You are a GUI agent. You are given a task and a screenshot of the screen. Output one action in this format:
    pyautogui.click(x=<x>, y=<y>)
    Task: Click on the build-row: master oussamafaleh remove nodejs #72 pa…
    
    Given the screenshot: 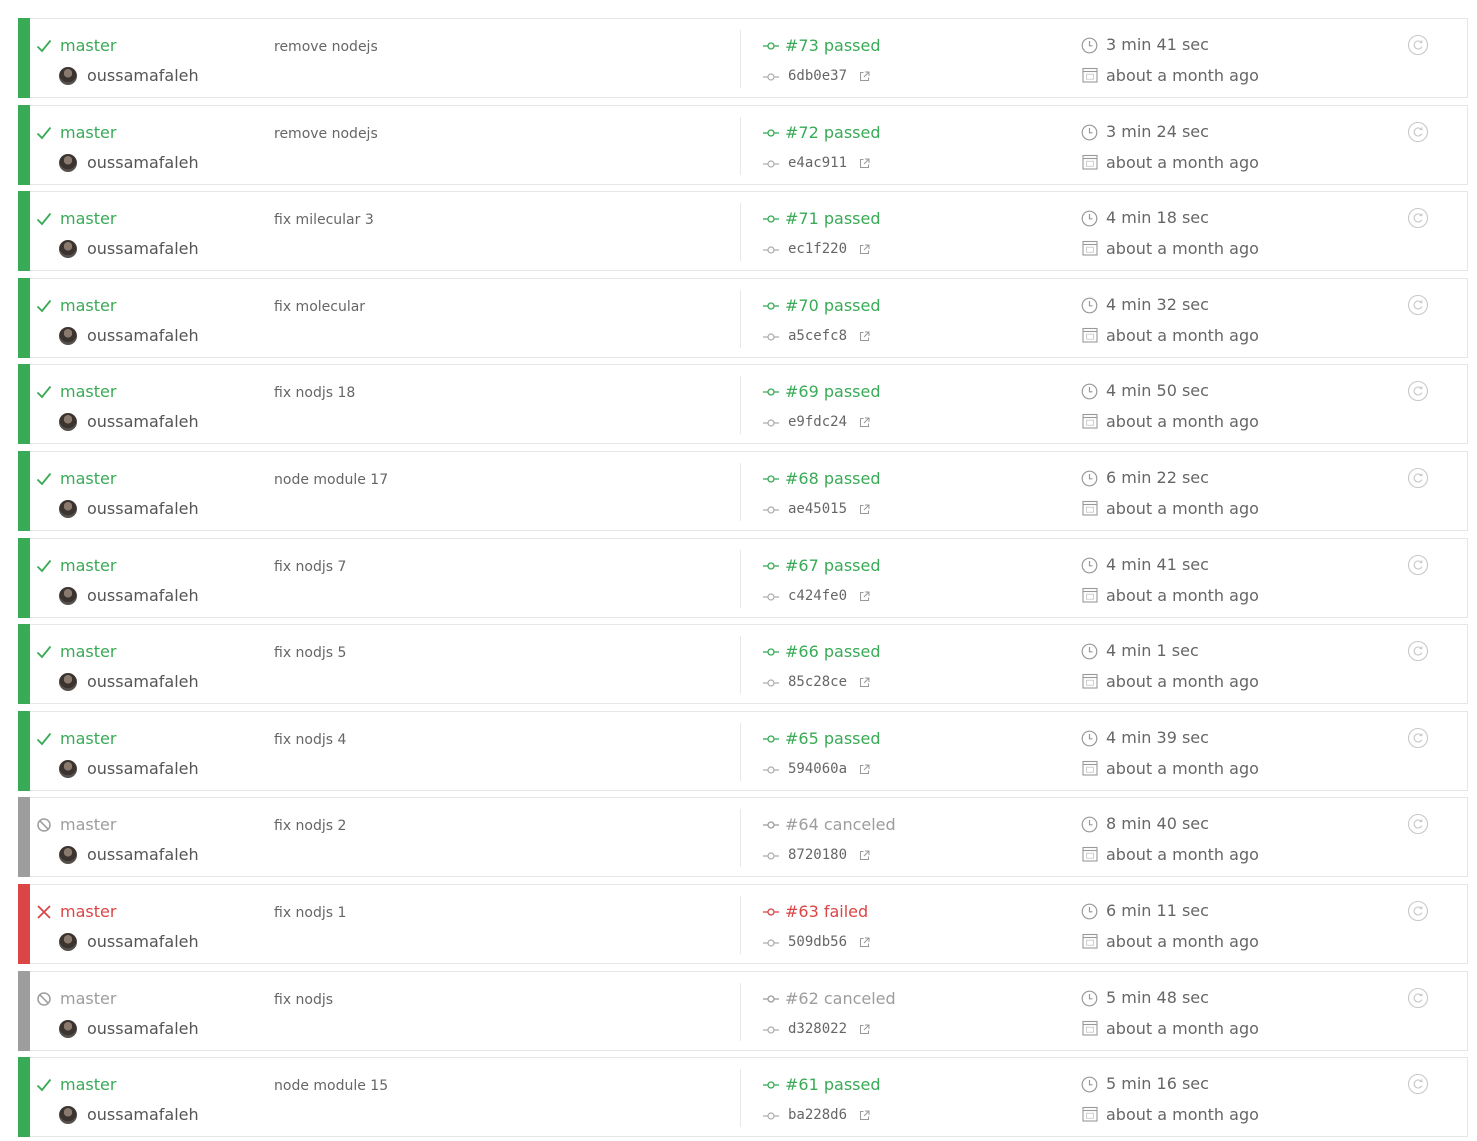 What is the action you would take?
    pyautogui.click(x=743, y=144)
    